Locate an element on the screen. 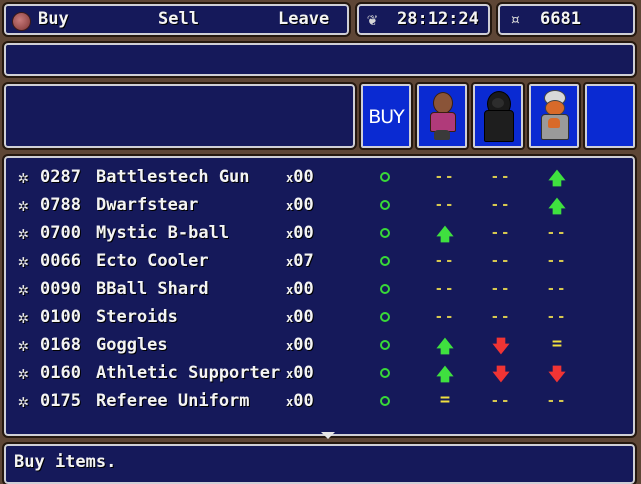 The image size is (641, 484). party-slot-empty is located at coordinates (610, 116).